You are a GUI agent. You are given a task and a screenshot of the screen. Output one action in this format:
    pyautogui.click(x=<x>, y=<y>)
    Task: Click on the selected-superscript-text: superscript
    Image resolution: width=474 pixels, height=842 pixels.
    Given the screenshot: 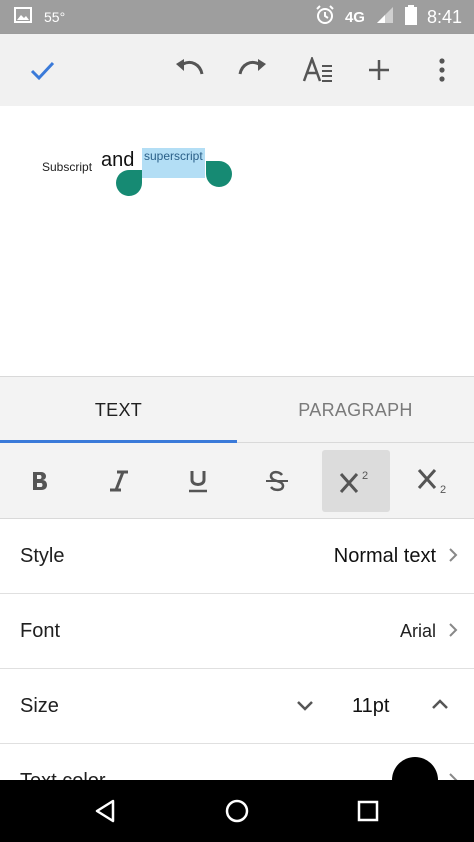 What is the action you would take?
    pyautogui.click(x=173, y=163)
    